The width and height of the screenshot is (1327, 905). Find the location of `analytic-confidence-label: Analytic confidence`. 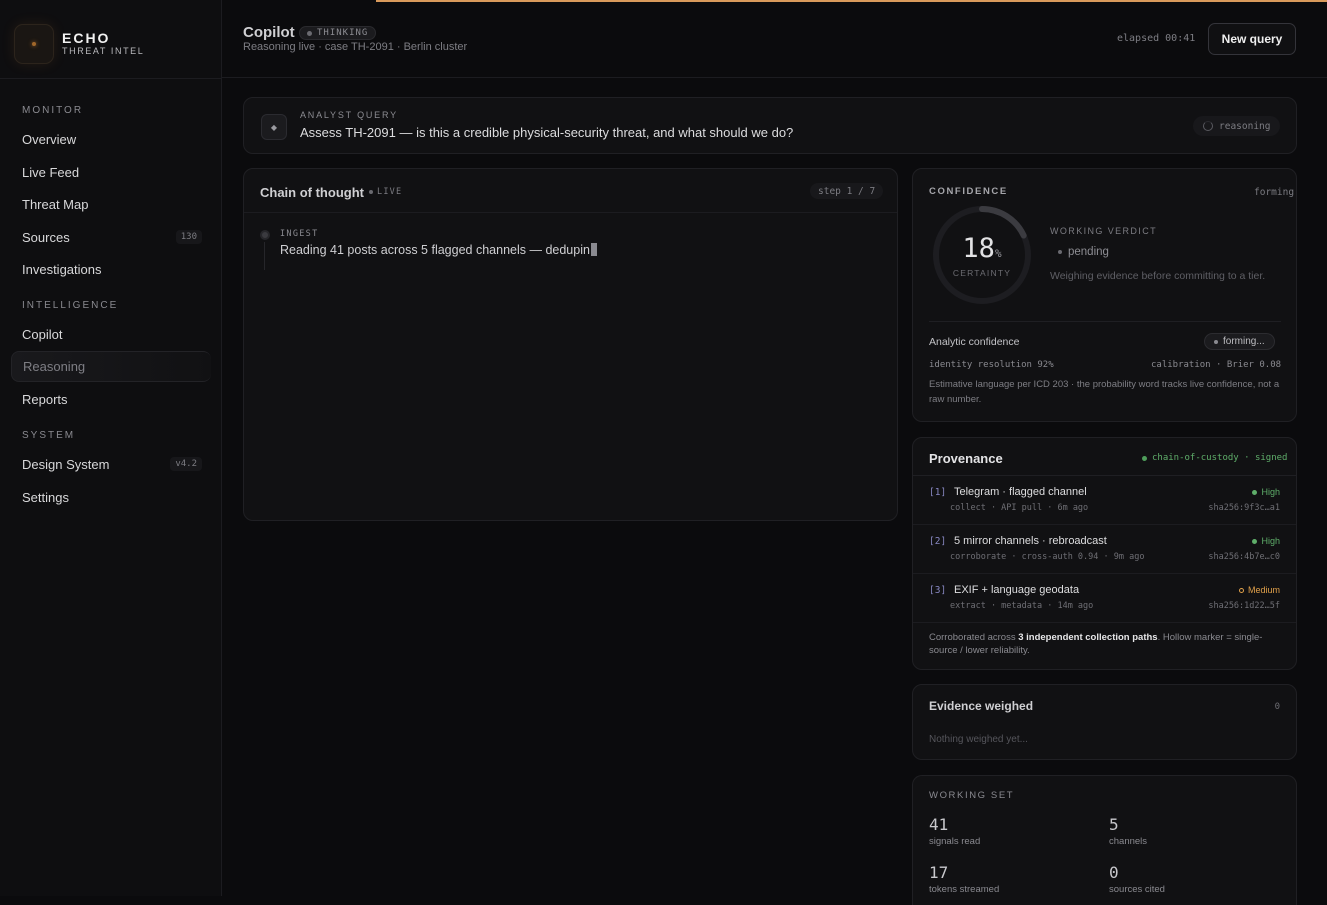

analytic-confidence-label: Analytic confidence is located at coordinates (974, 342).